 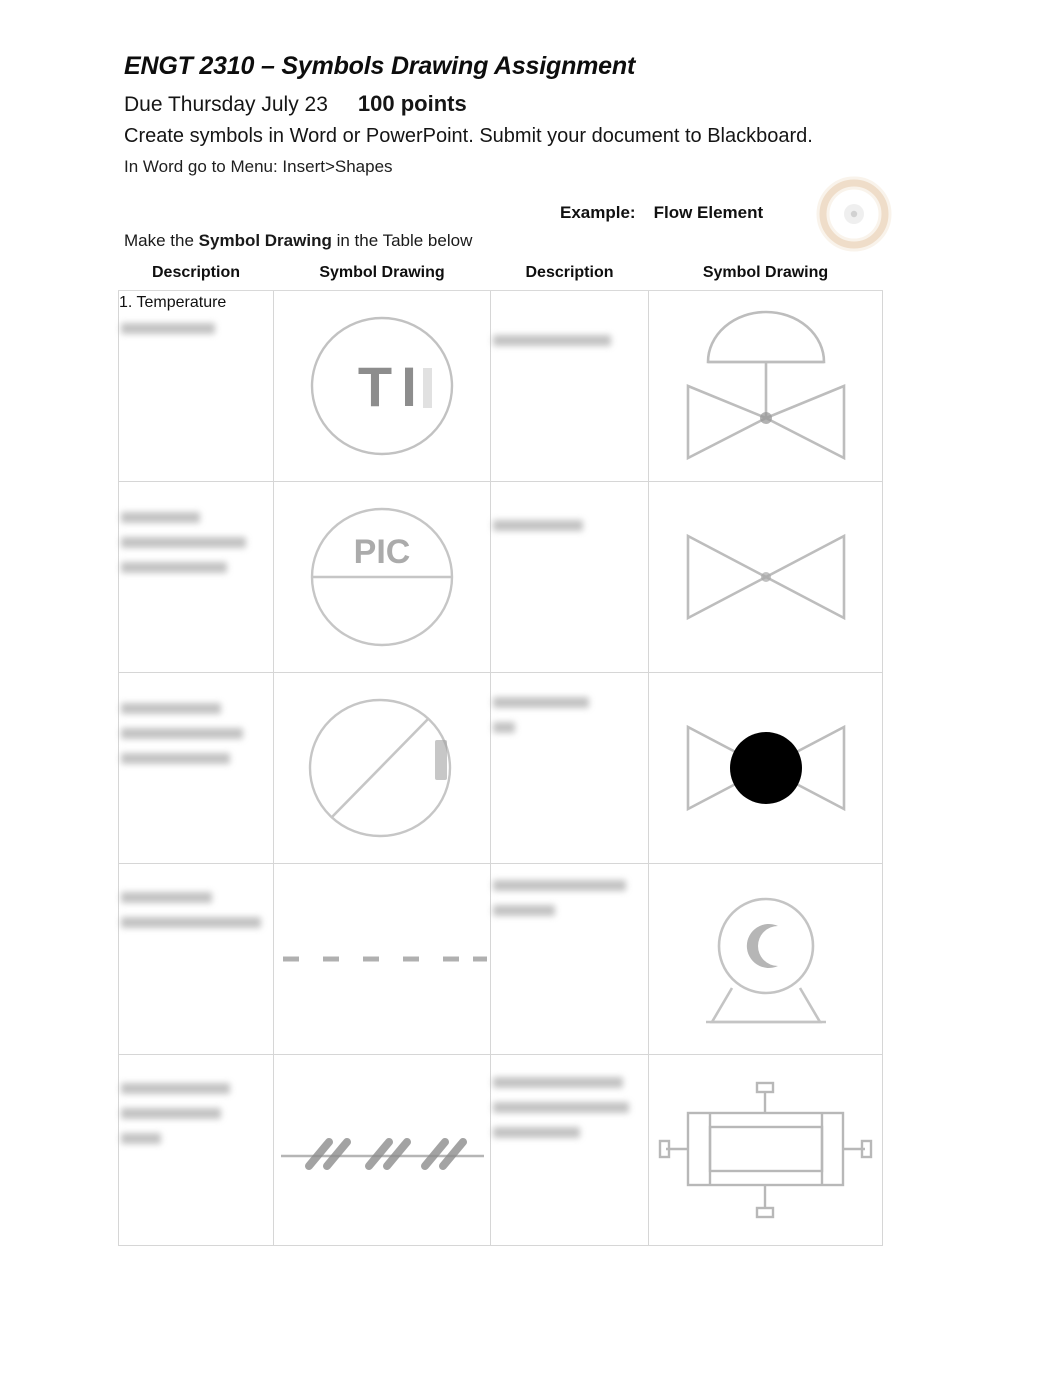 I want to click on column-header-description-2: Description, so click(x=569, y=273).